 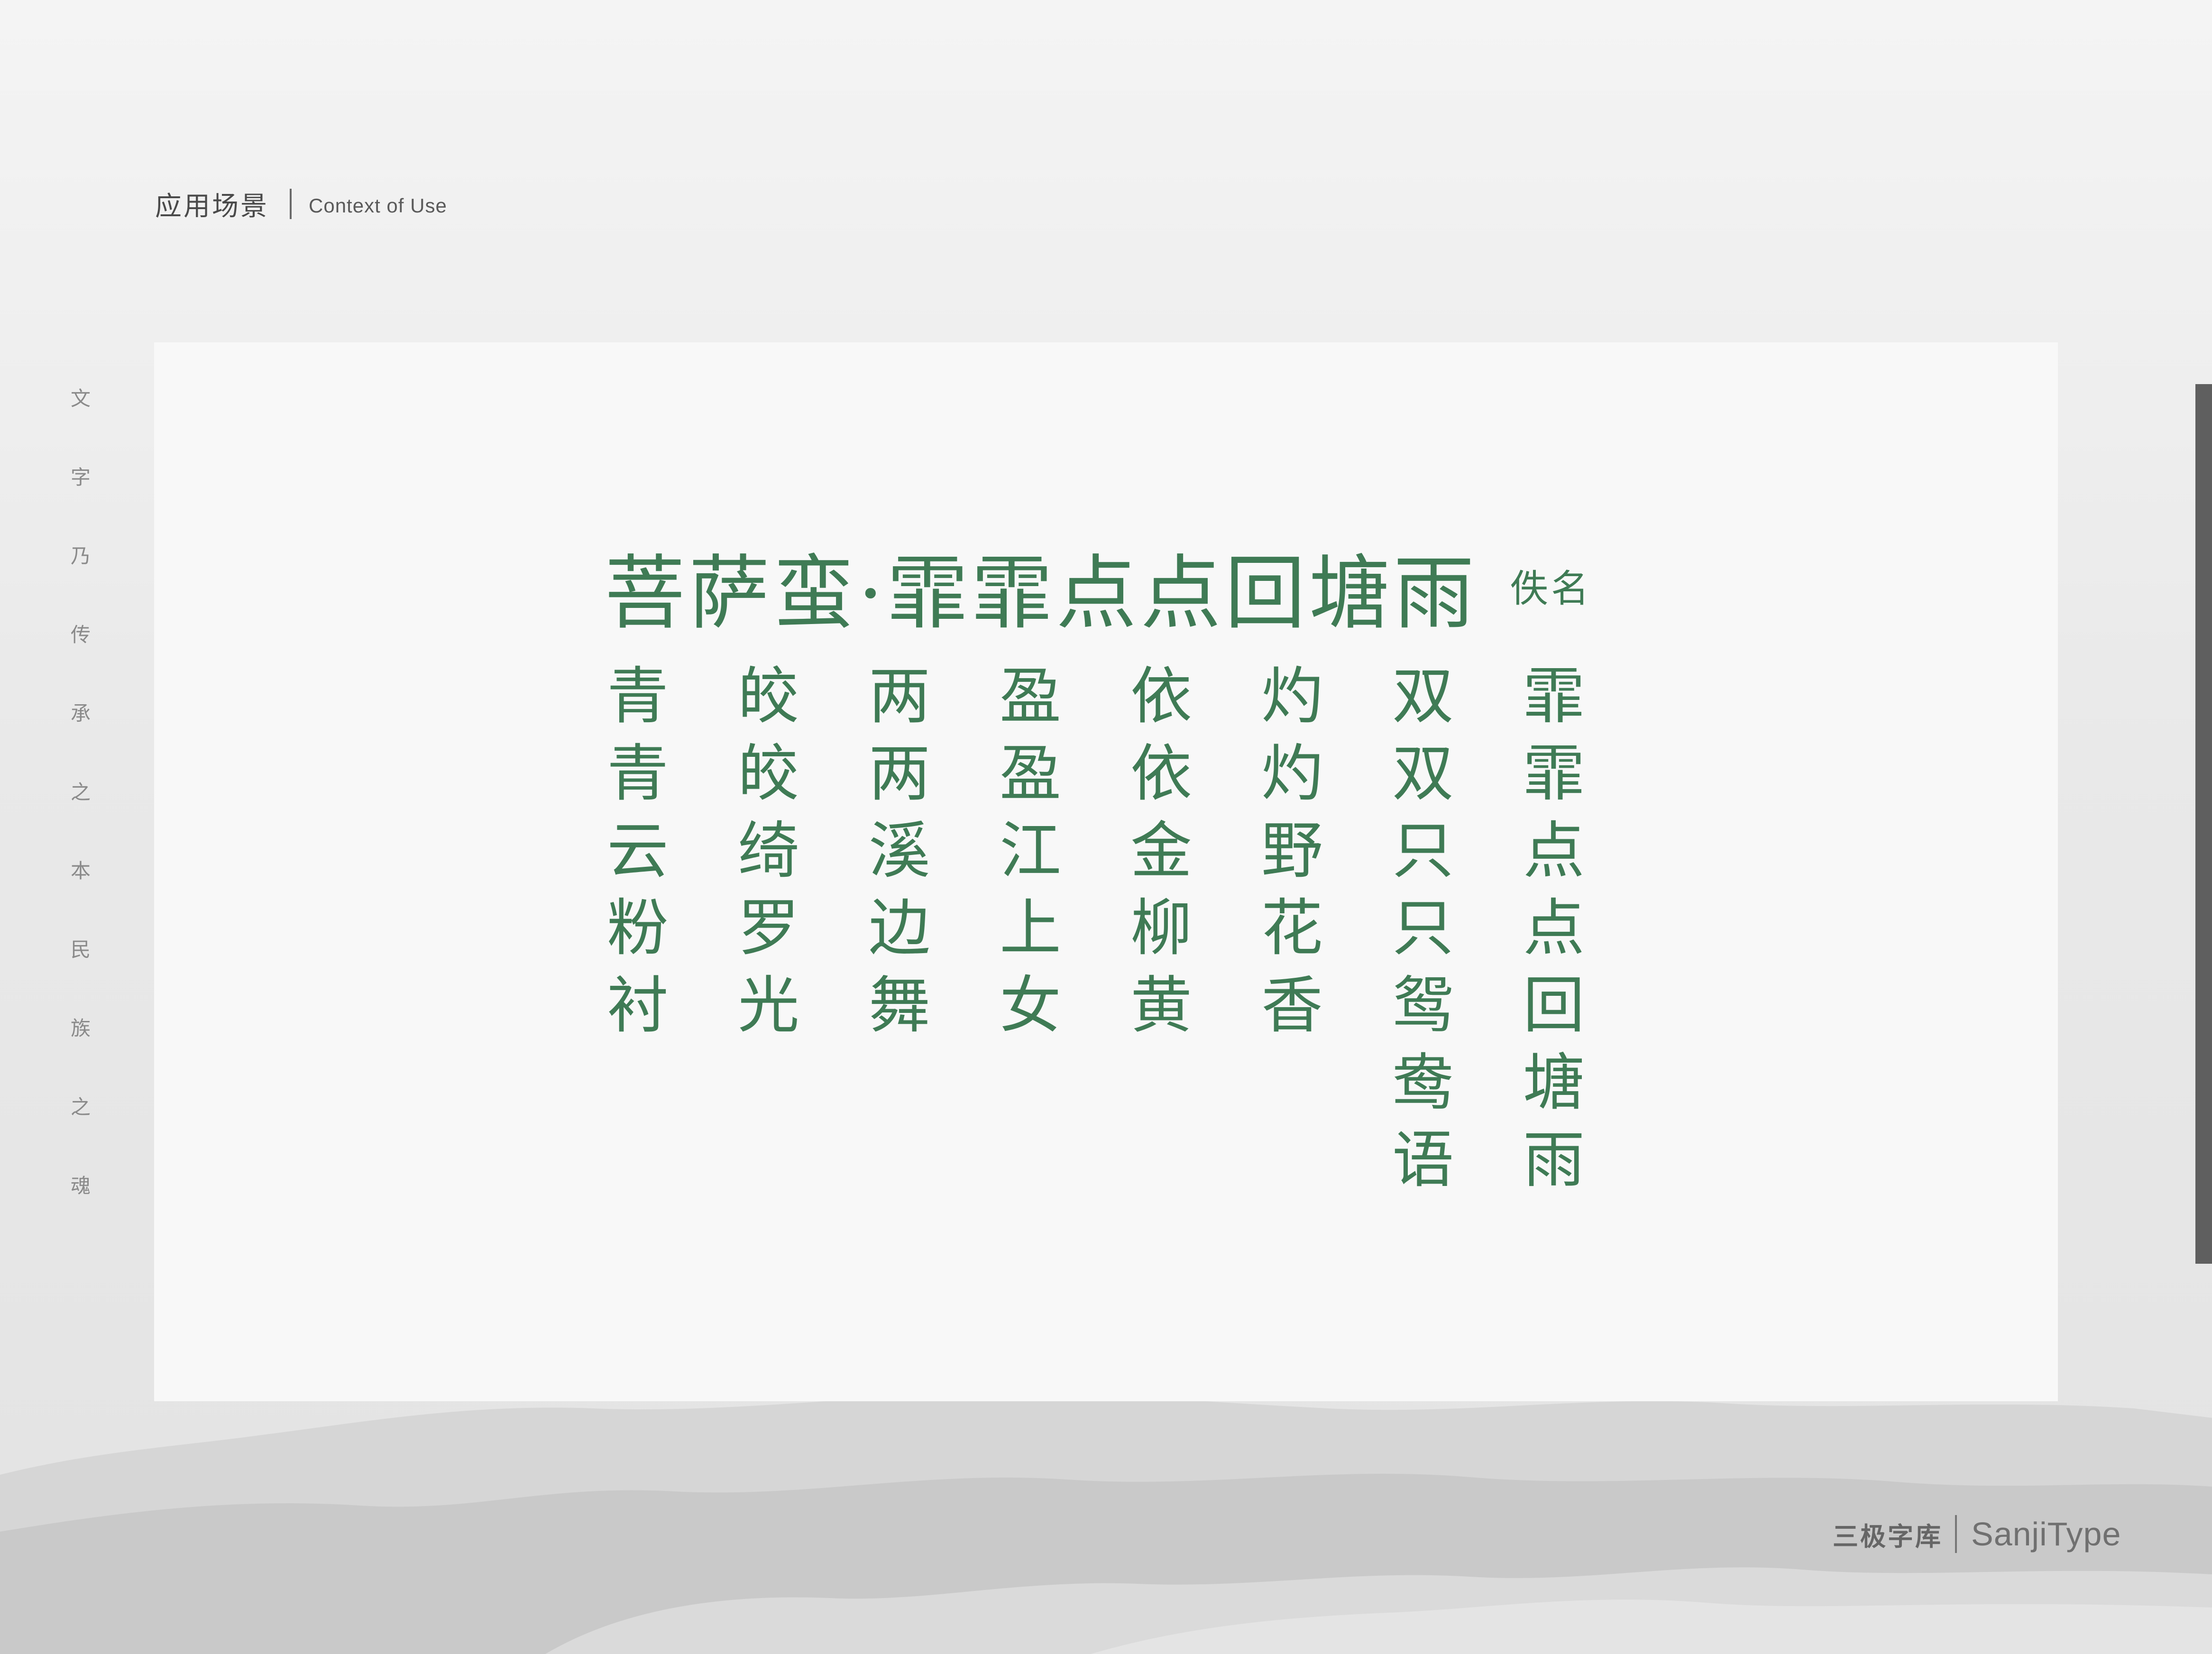 I want to click on poem-author: 佚名, so click(x=1551, y=589).